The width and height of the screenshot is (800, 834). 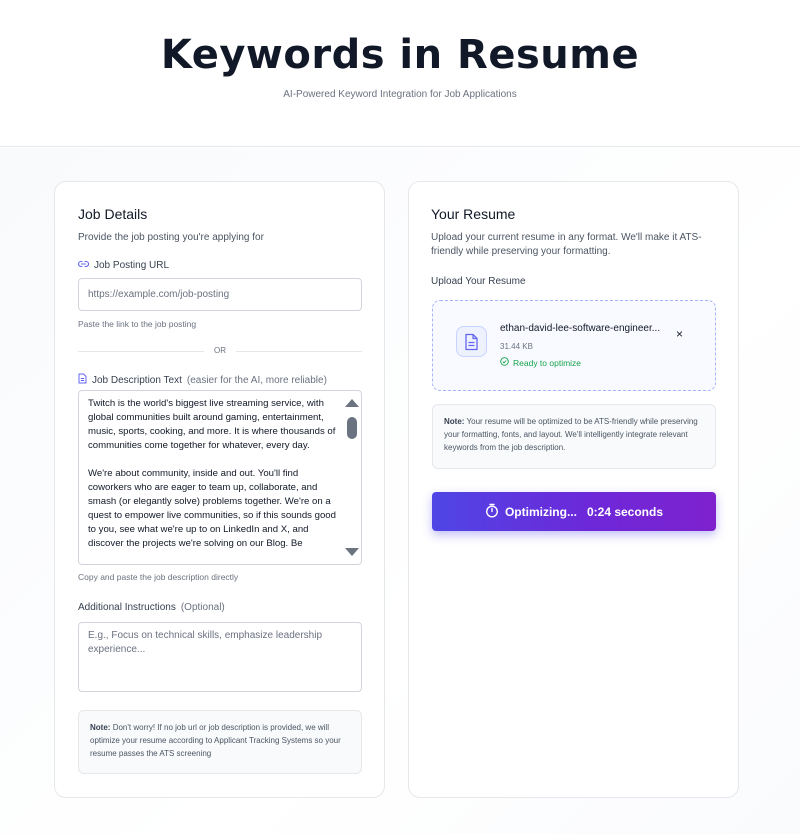 What do you see at coordinates (159, 294) in the screenshot?
I see `job-url-placeholder: https://example.com/job-posting` at bounding box center [159, 294].